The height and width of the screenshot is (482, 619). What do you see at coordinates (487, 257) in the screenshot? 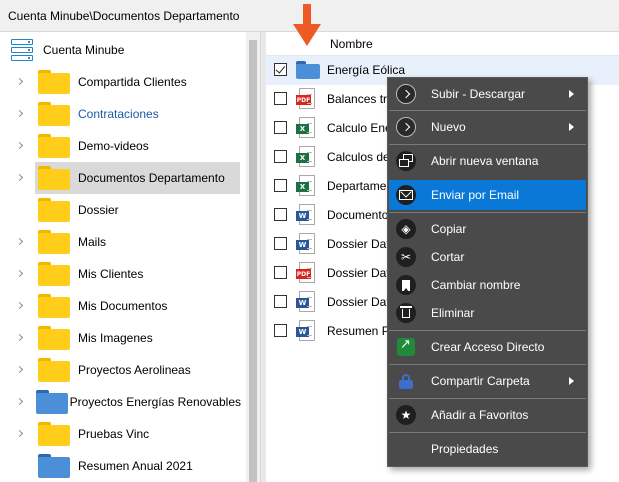
I see `menu-item-cortar: ✂ Cortar` at bounding box center [487, 257].